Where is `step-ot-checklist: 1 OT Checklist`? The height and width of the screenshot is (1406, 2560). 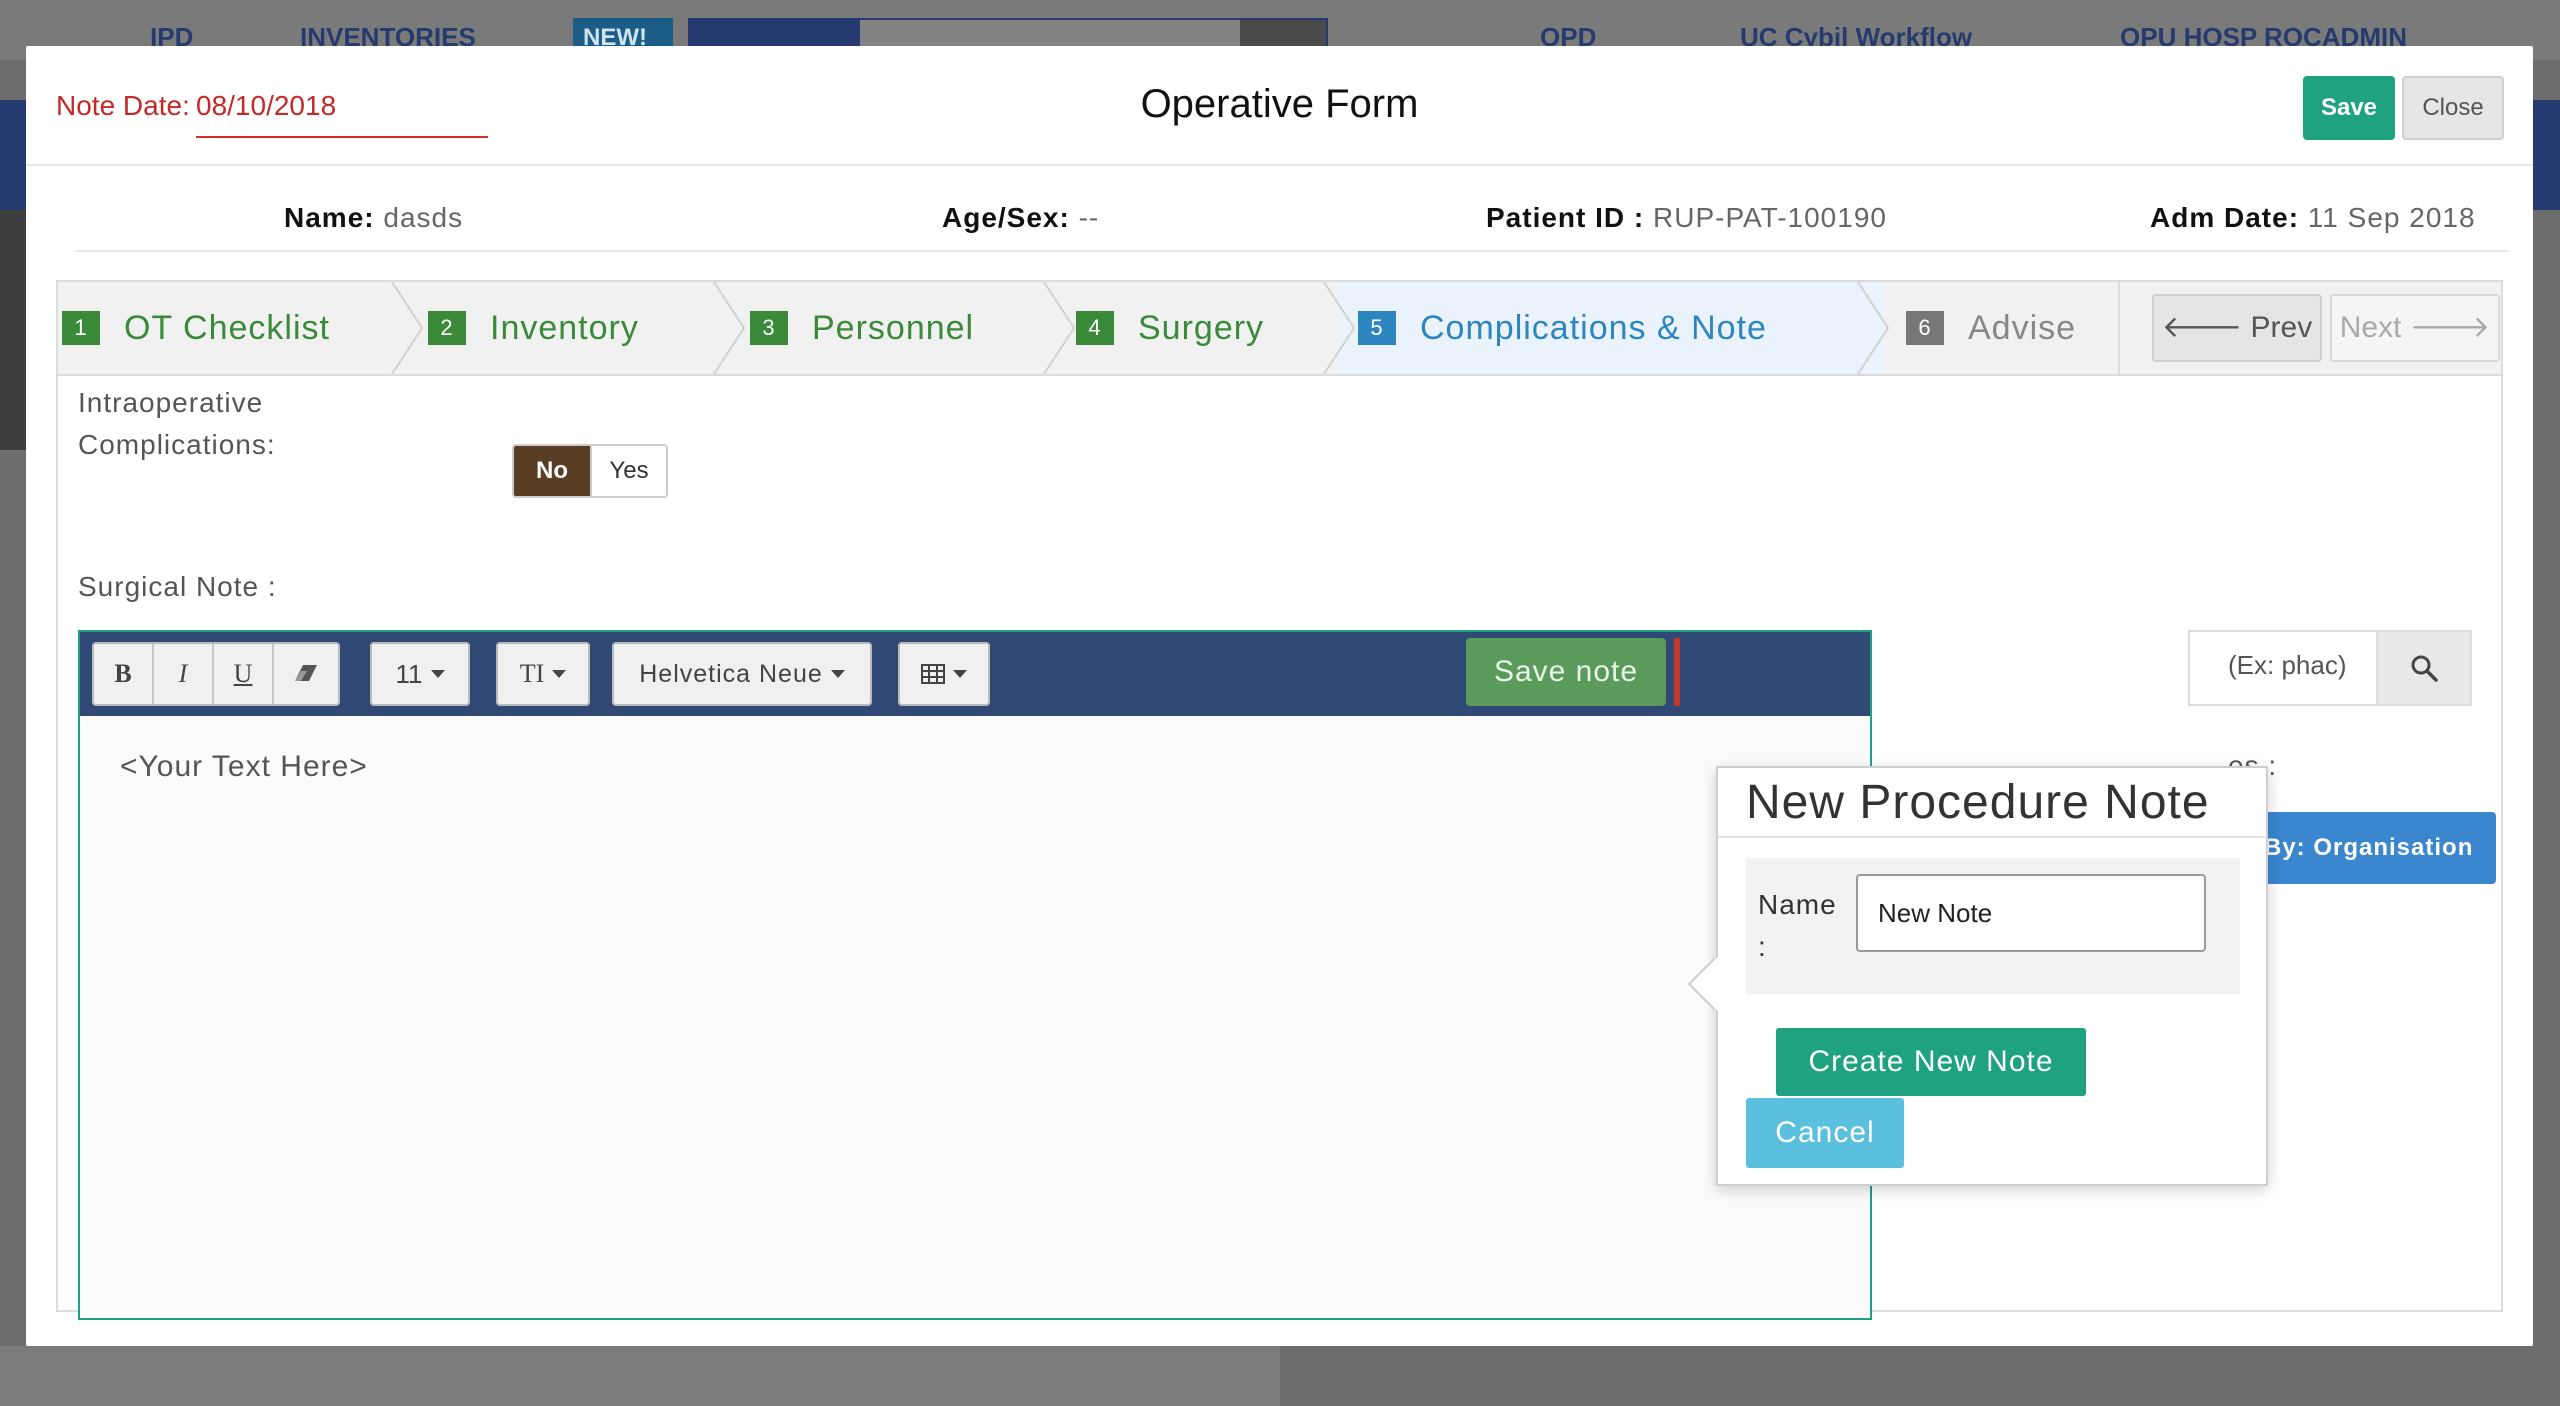
step-ot-checklist: 1 OT Checklist is located at coordinates (228, 328).